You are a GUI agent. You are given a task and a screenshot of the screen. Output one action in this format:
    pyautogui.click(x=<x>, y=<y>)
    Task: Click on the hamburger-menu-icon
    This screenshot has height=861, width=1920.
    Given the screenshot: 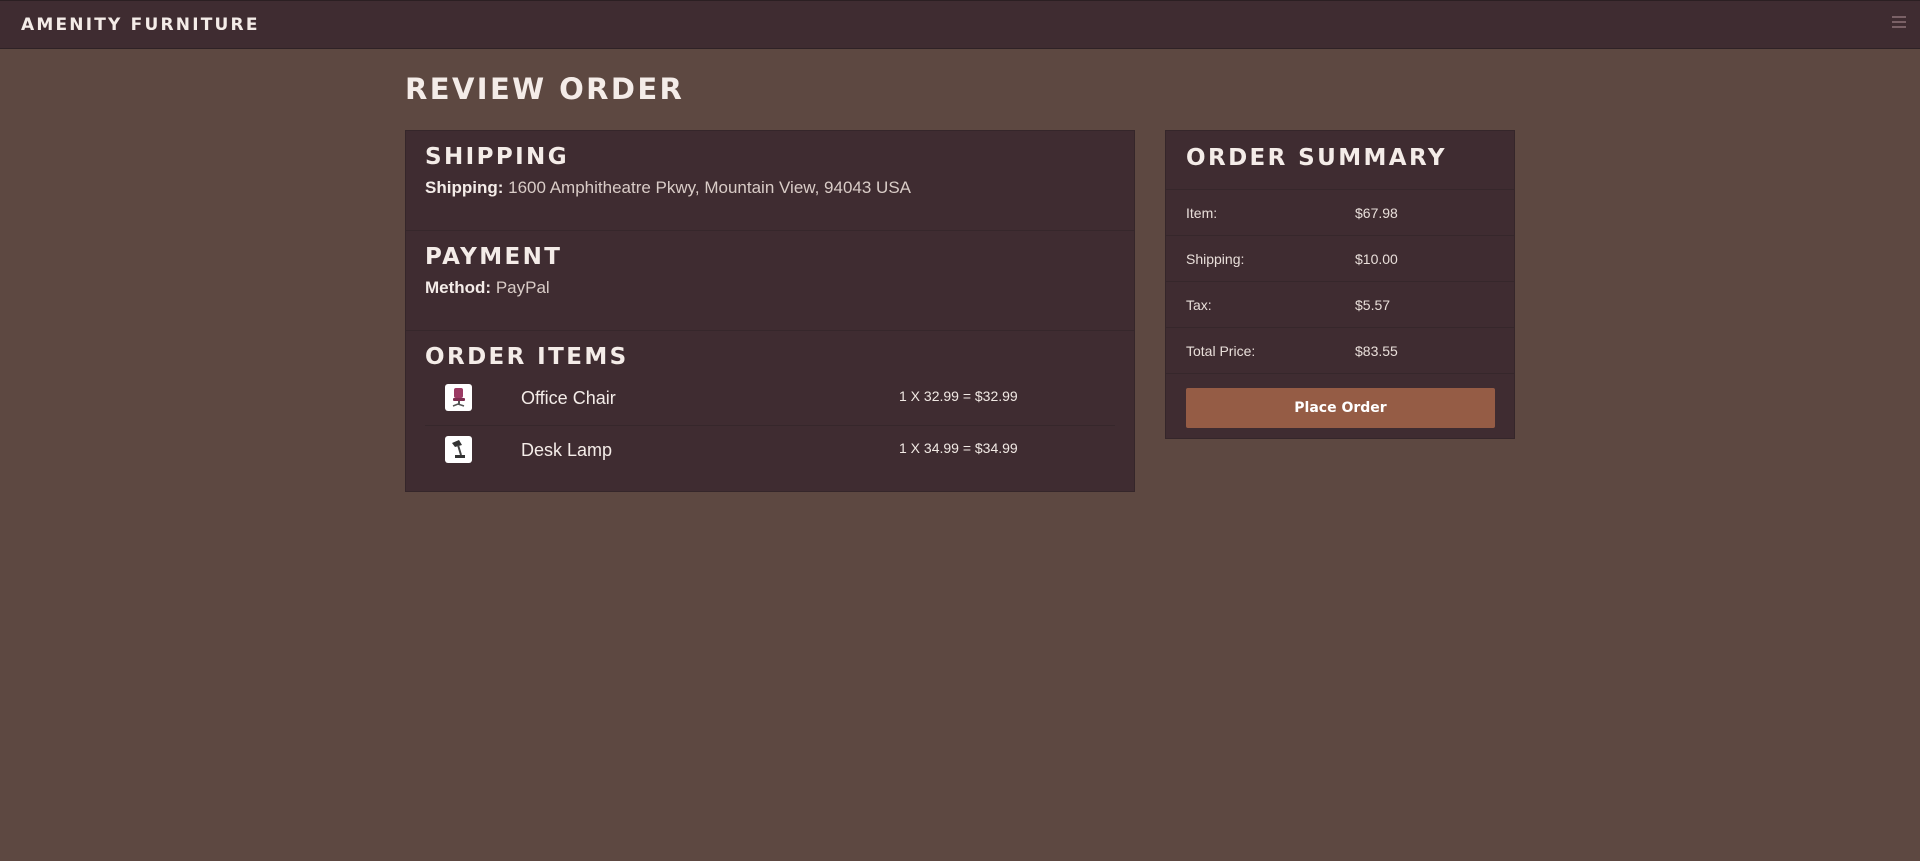 What is the action you would take?
    pyautogui.click(x=1899, y=22)
    